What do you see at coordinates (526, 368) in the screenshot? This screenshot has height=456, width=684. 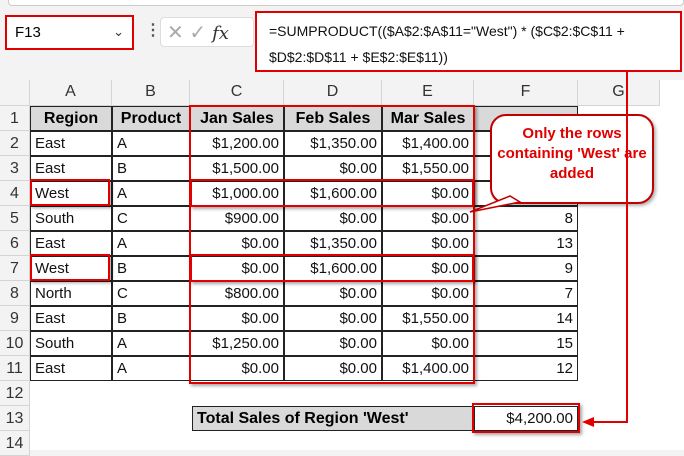 I see `table-cell: 12` at bounding box center [526, 368].